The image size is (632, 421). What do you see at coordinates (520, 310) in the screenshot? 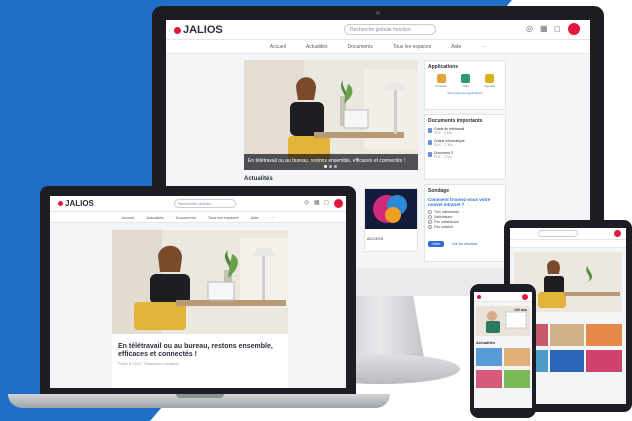
I see `phone-badge: 100 ans` at bounding box center [520, 310].